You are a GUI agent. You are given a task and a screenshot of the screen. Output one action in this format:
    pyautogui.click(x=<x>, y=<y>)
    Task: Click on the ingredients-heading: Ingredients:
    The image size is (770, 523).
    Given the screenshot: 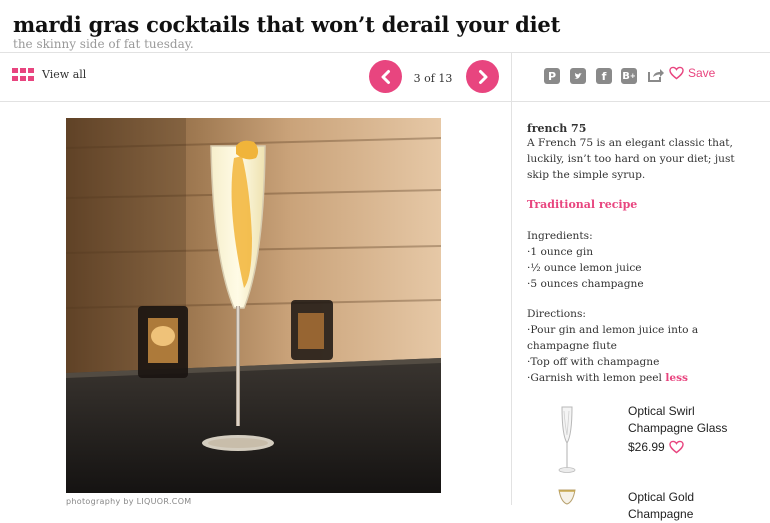 What is the action you would take?
    pyautogui.click(x=560, y=236)
    